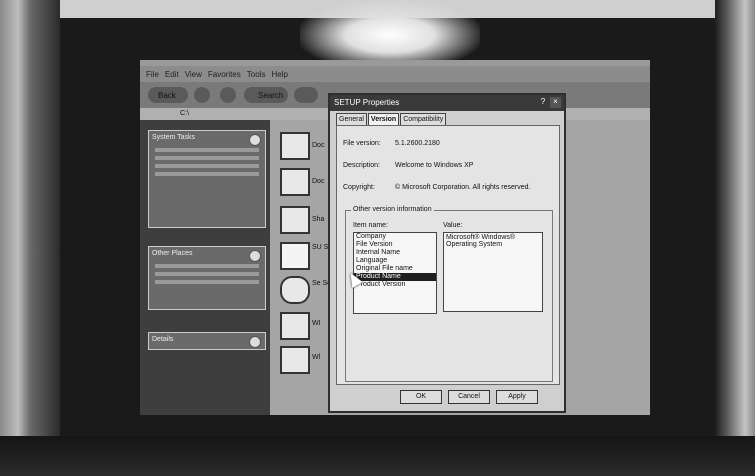 Image resolution: width=755 pixels, height=476 pixels. What do you see at coordinates (256, 74) in the screenshot?
I see `menu-tools: Tools` at bounding box center [256, 74].